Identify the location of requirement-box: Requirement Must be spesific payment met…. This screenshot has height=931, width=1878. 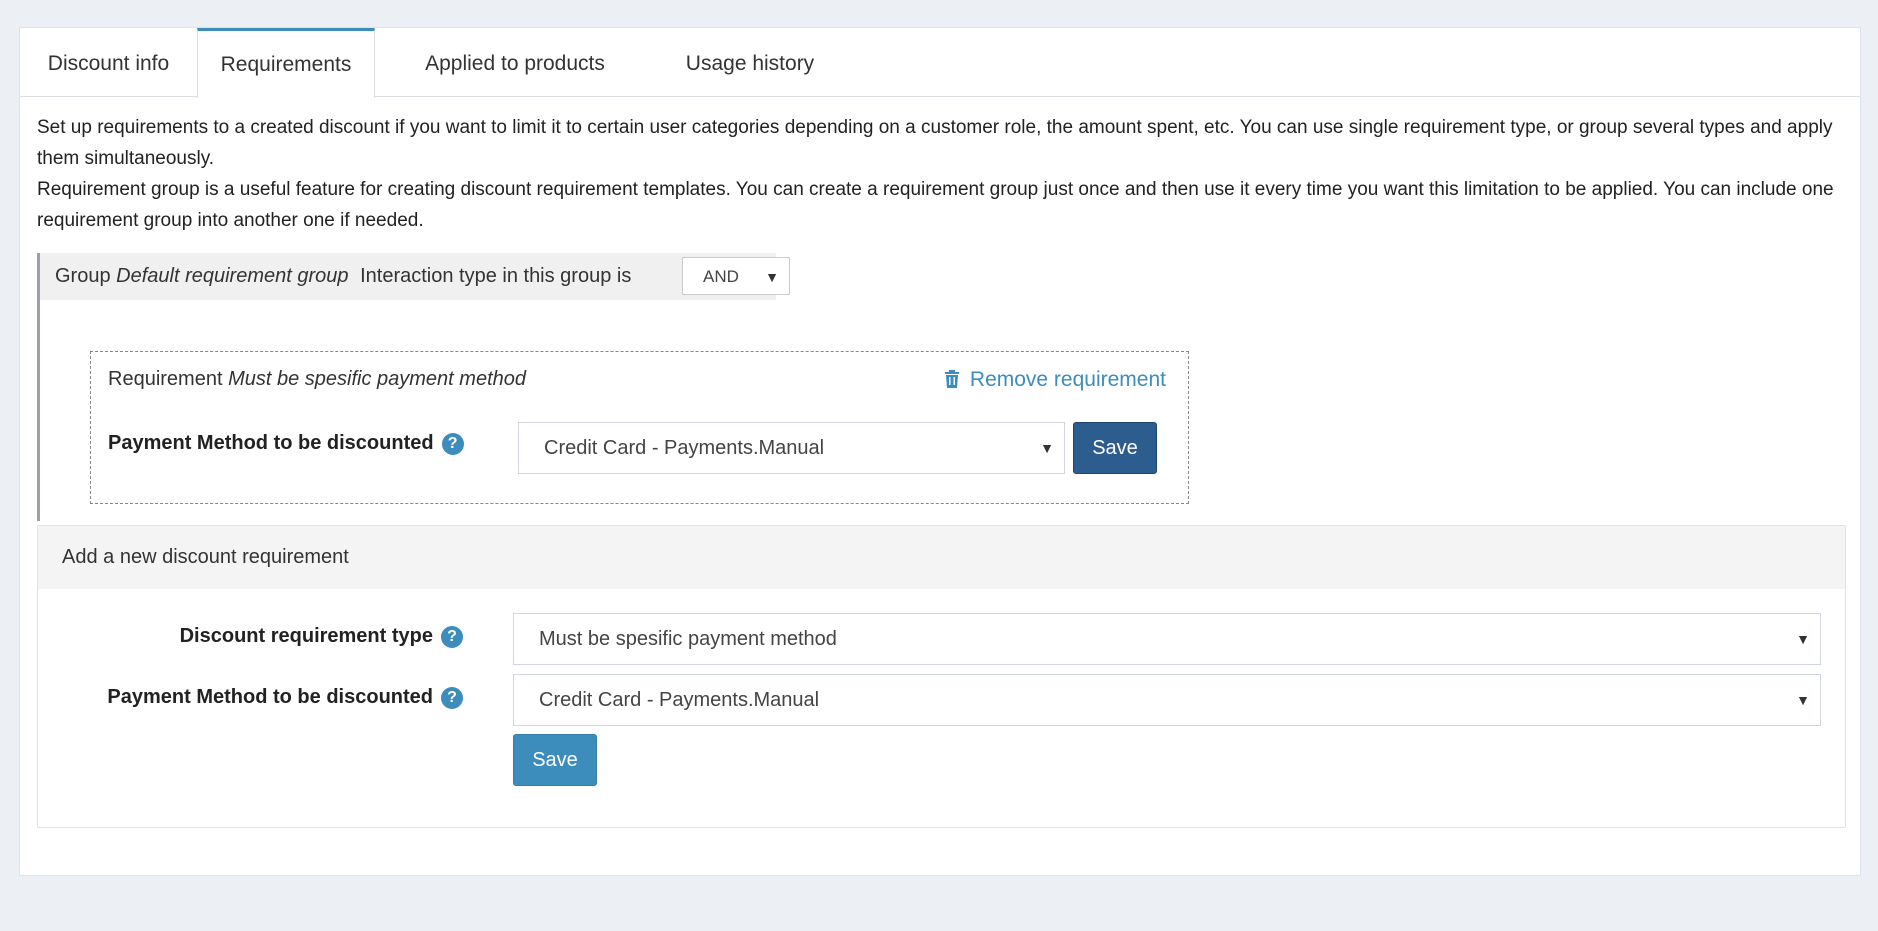
(639, 427).